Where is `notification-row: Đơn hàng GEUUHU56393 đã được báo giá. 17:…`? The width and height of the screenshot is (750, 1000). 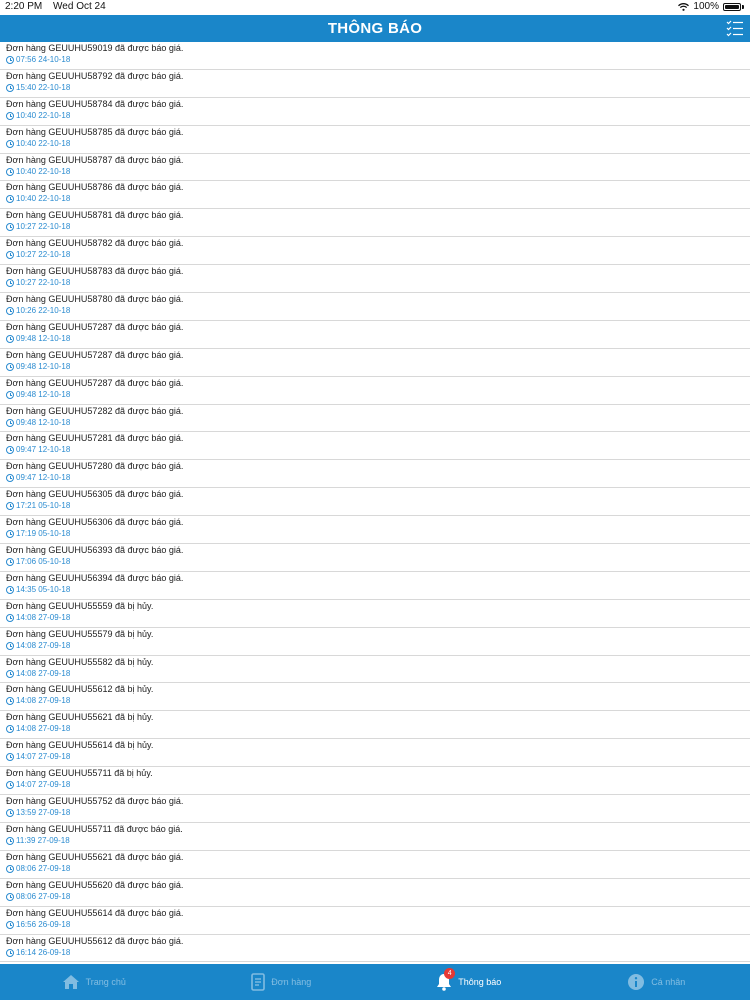
notification-row: Đơn hàng GEUUHU56393 đã được báo giá. 17:… is located at coordinates (375, 558).